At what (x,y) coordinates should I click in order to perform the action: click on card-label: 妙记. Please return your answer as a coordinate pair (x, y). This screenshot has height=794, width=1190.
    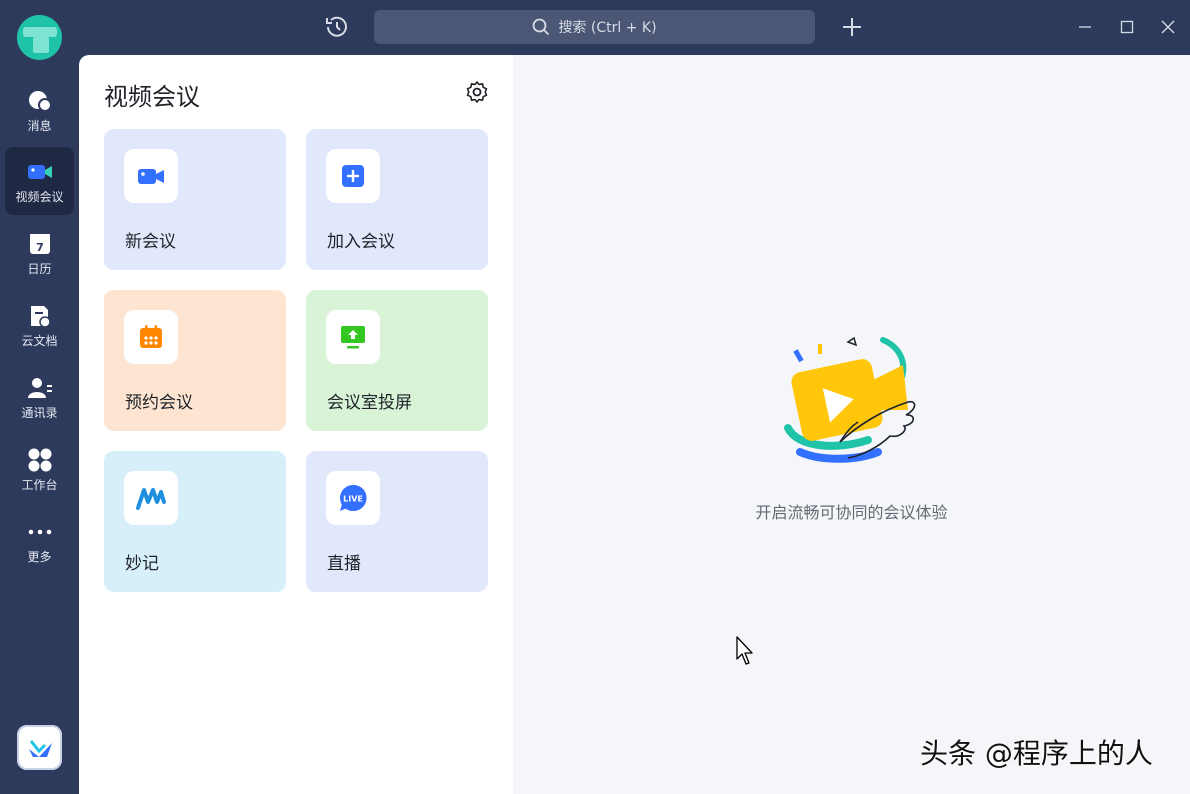
    Looking at the image, I should click on (142, 564).